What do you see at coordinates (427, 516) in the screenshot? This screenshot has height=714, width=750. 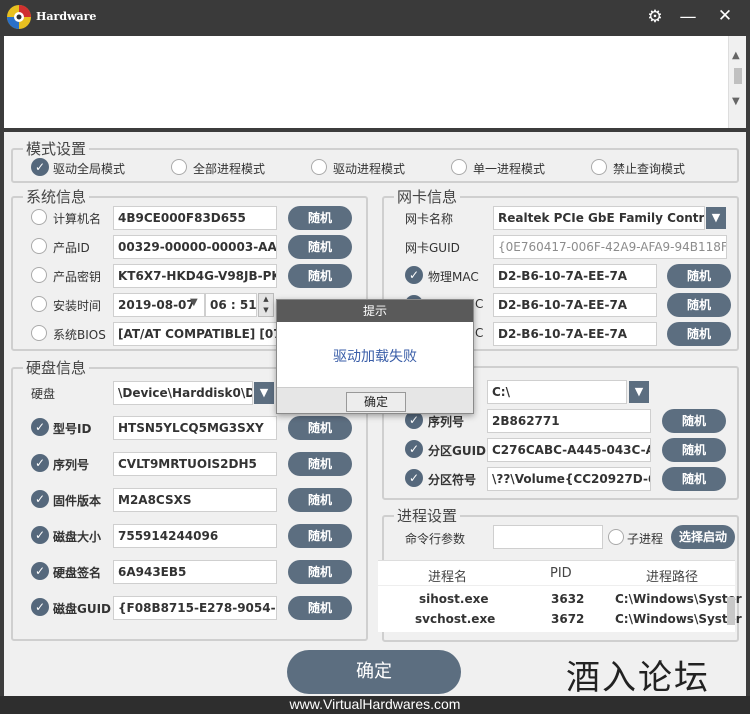 I see `process-settings-legend: 进程设置` at bounding box center [427, 516].